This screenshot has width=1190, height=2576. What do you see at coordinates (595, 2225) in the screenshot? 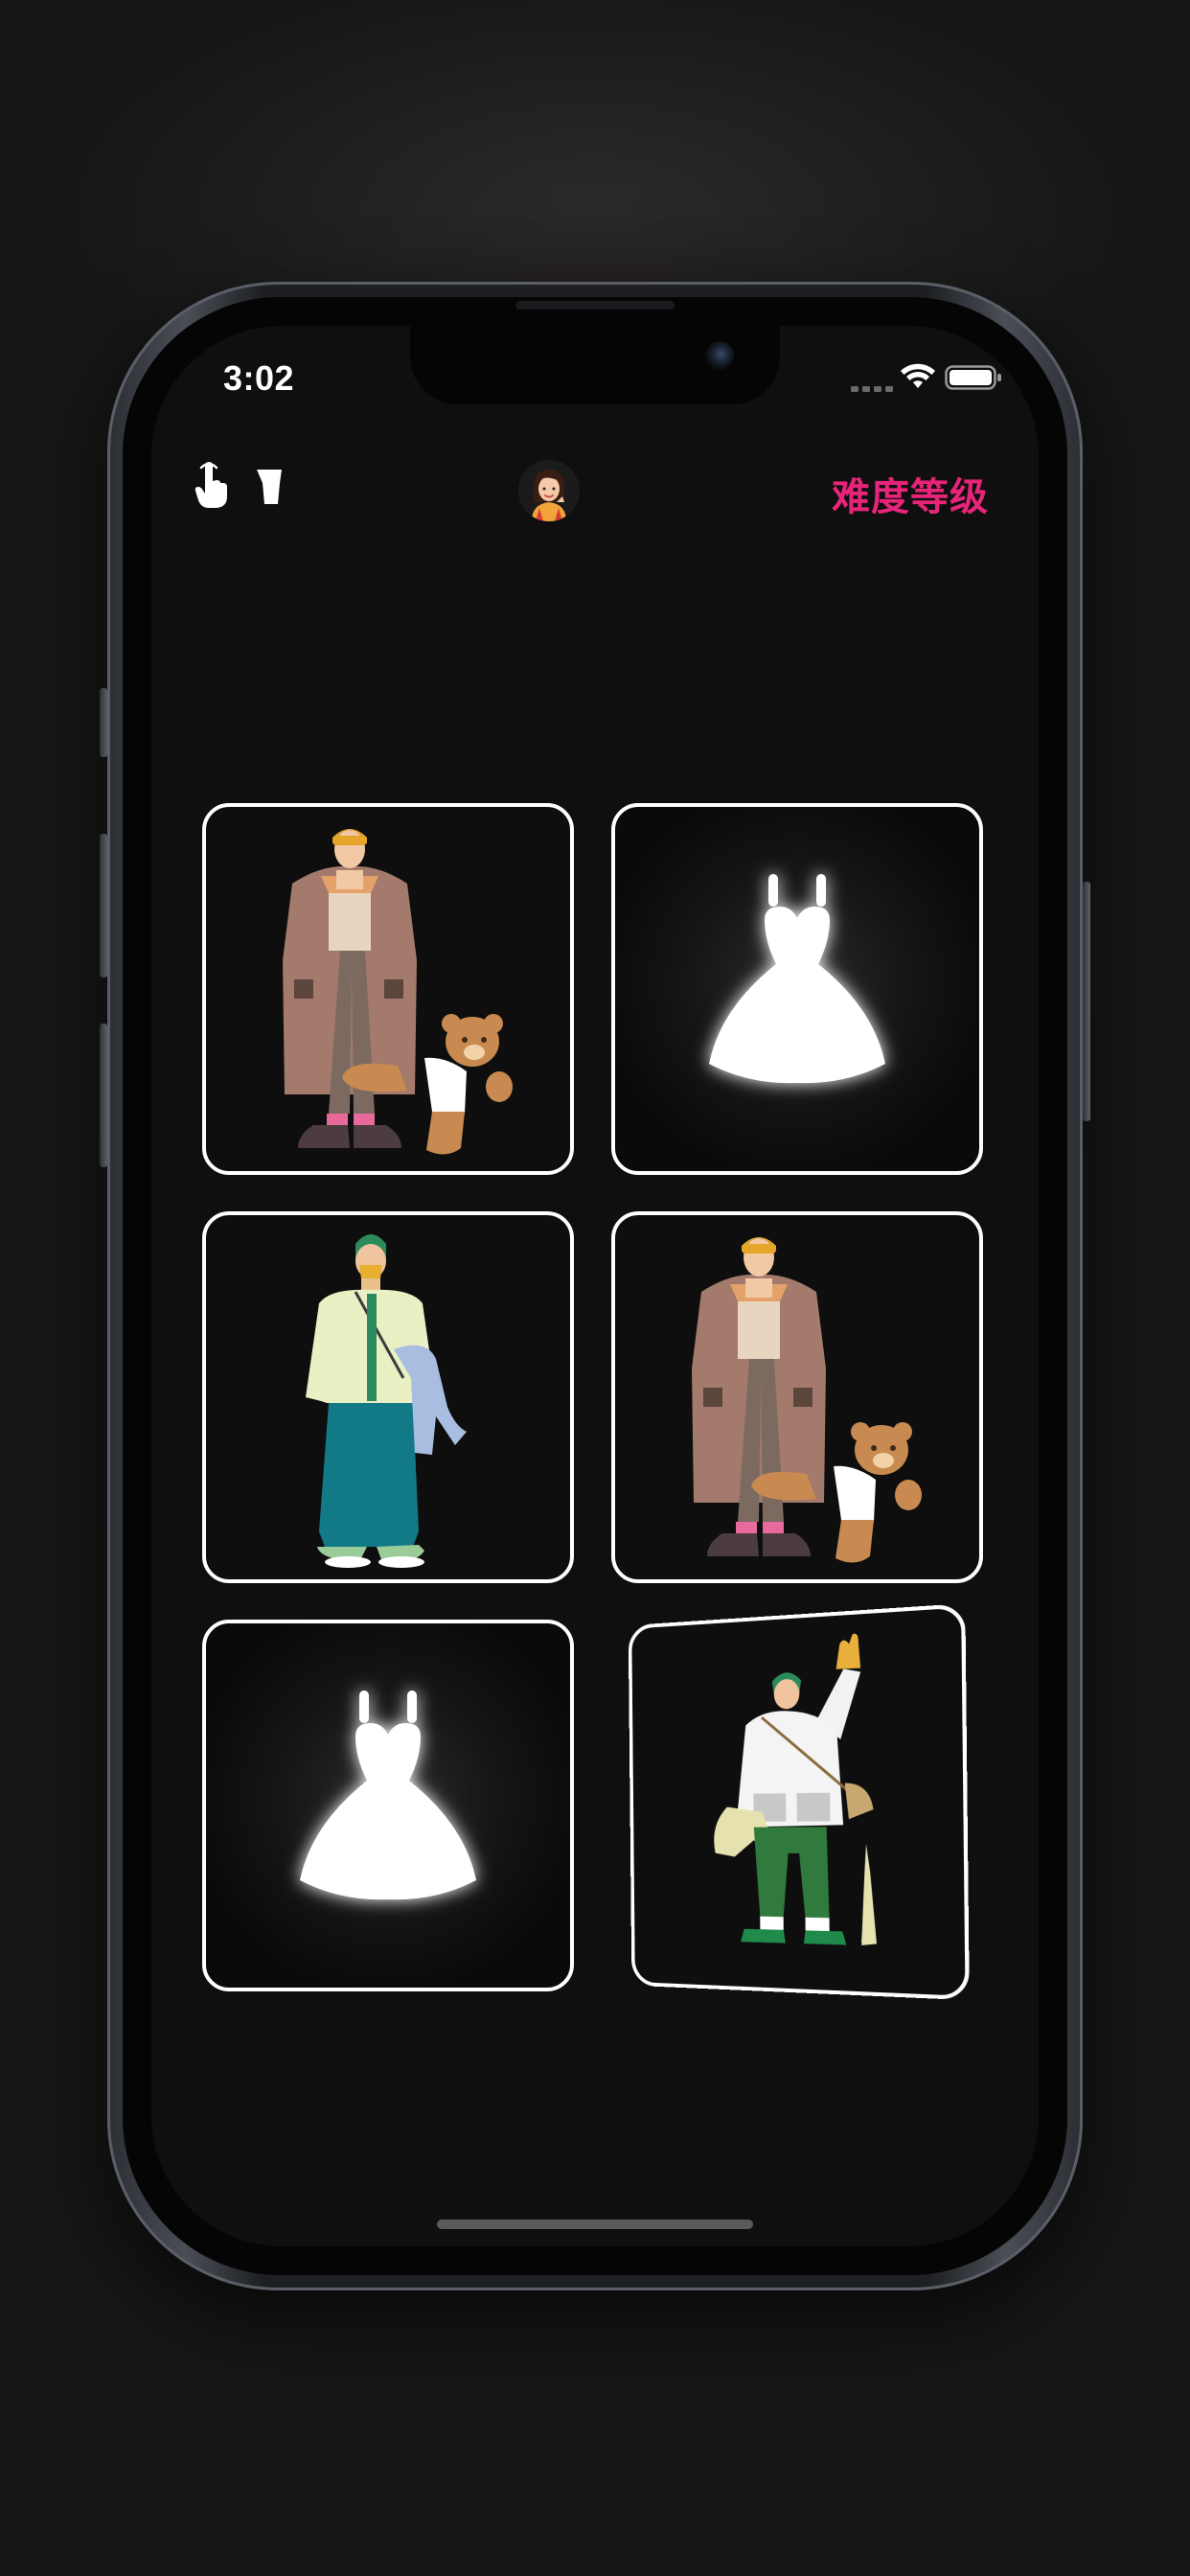
I see `home-indicator` at bounding box center [595, 2225].